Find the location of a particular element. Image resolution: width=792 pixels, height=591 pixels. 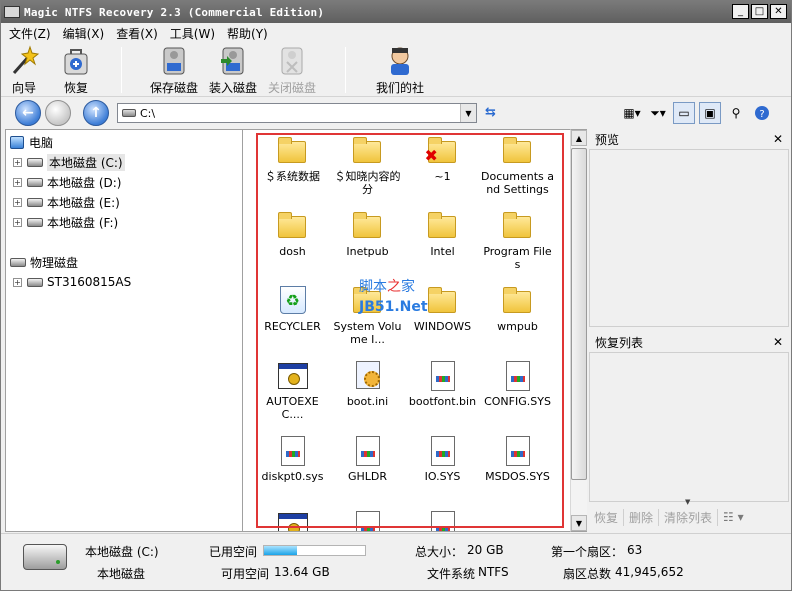

file-name: ~1 is located at coordinates (442, 176).